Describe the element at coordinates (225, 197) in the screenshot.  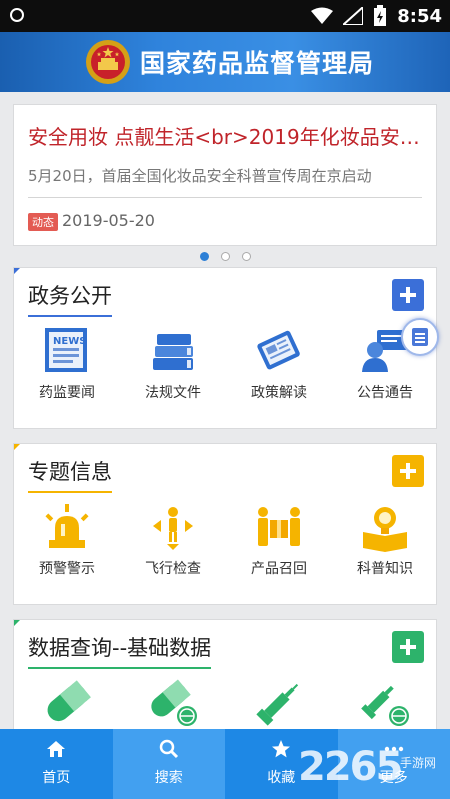
I see `divider` at that location.